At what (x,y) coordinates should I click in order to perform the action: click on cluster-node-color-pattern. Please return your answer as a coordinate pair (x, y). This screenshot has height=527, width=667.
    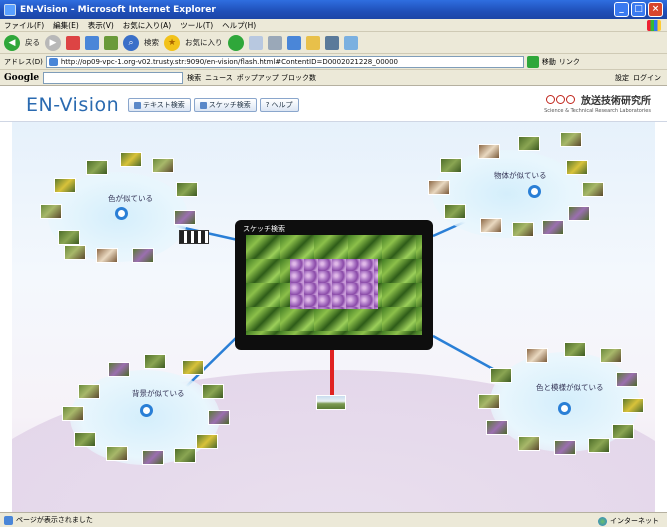
    Looking at the image, I should click on (564, 408).